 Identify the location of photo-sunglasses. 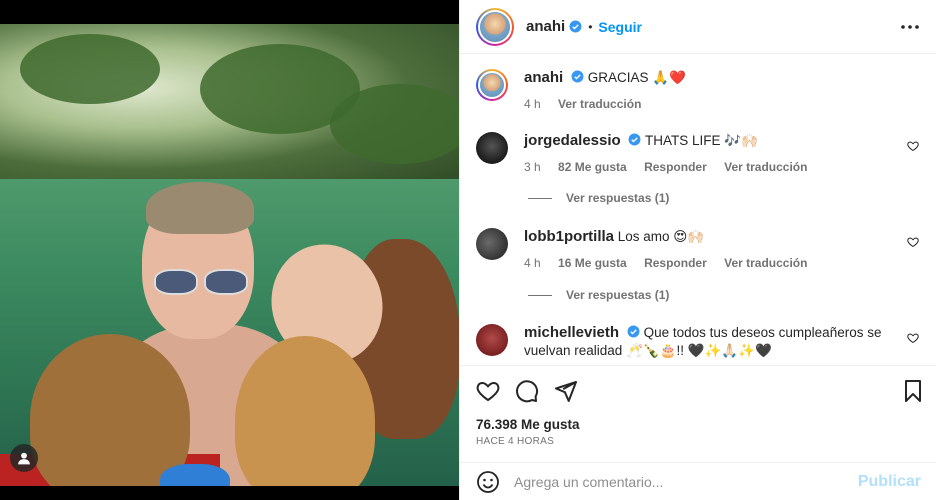
(200, 283).